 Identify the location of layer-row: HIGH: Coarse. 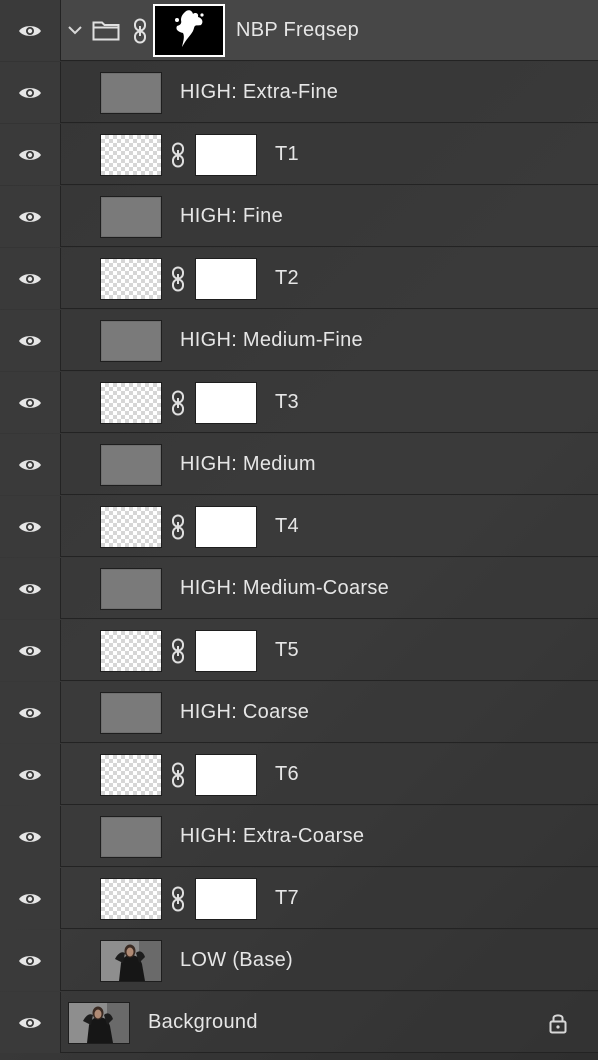
(299, 712).